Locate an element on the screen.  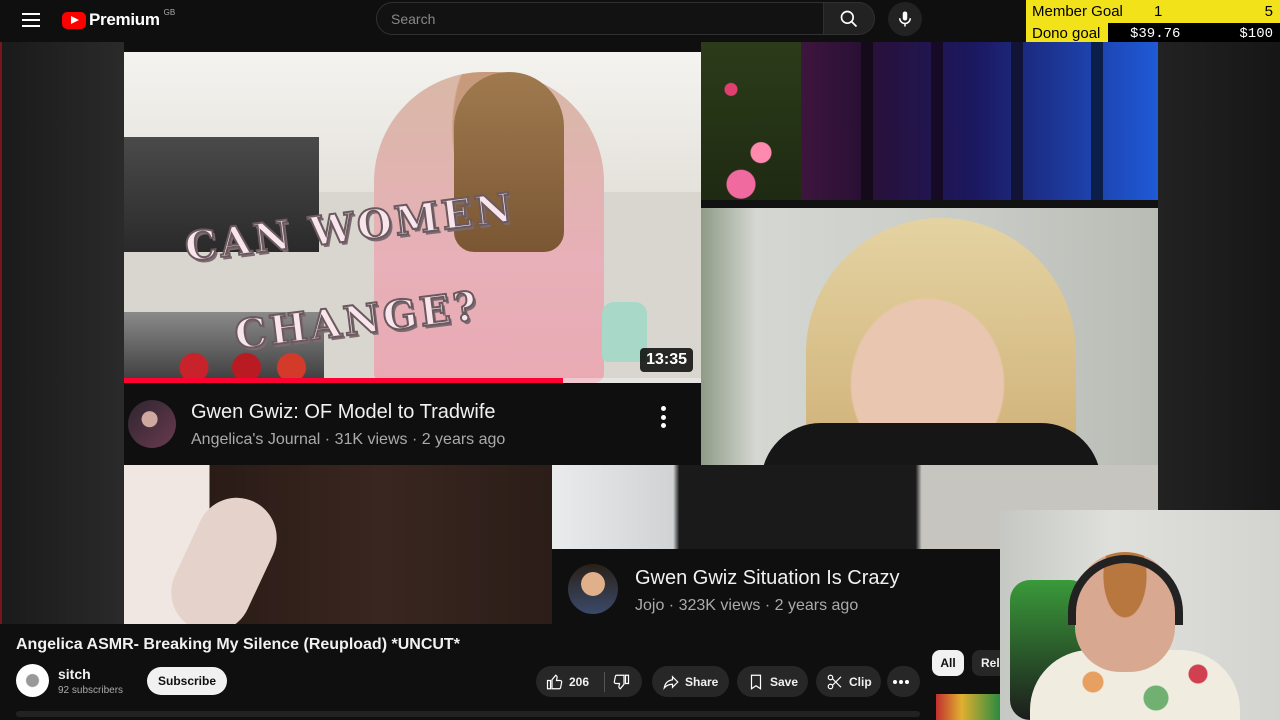
background-artwork is located at coordinates (929, 121).